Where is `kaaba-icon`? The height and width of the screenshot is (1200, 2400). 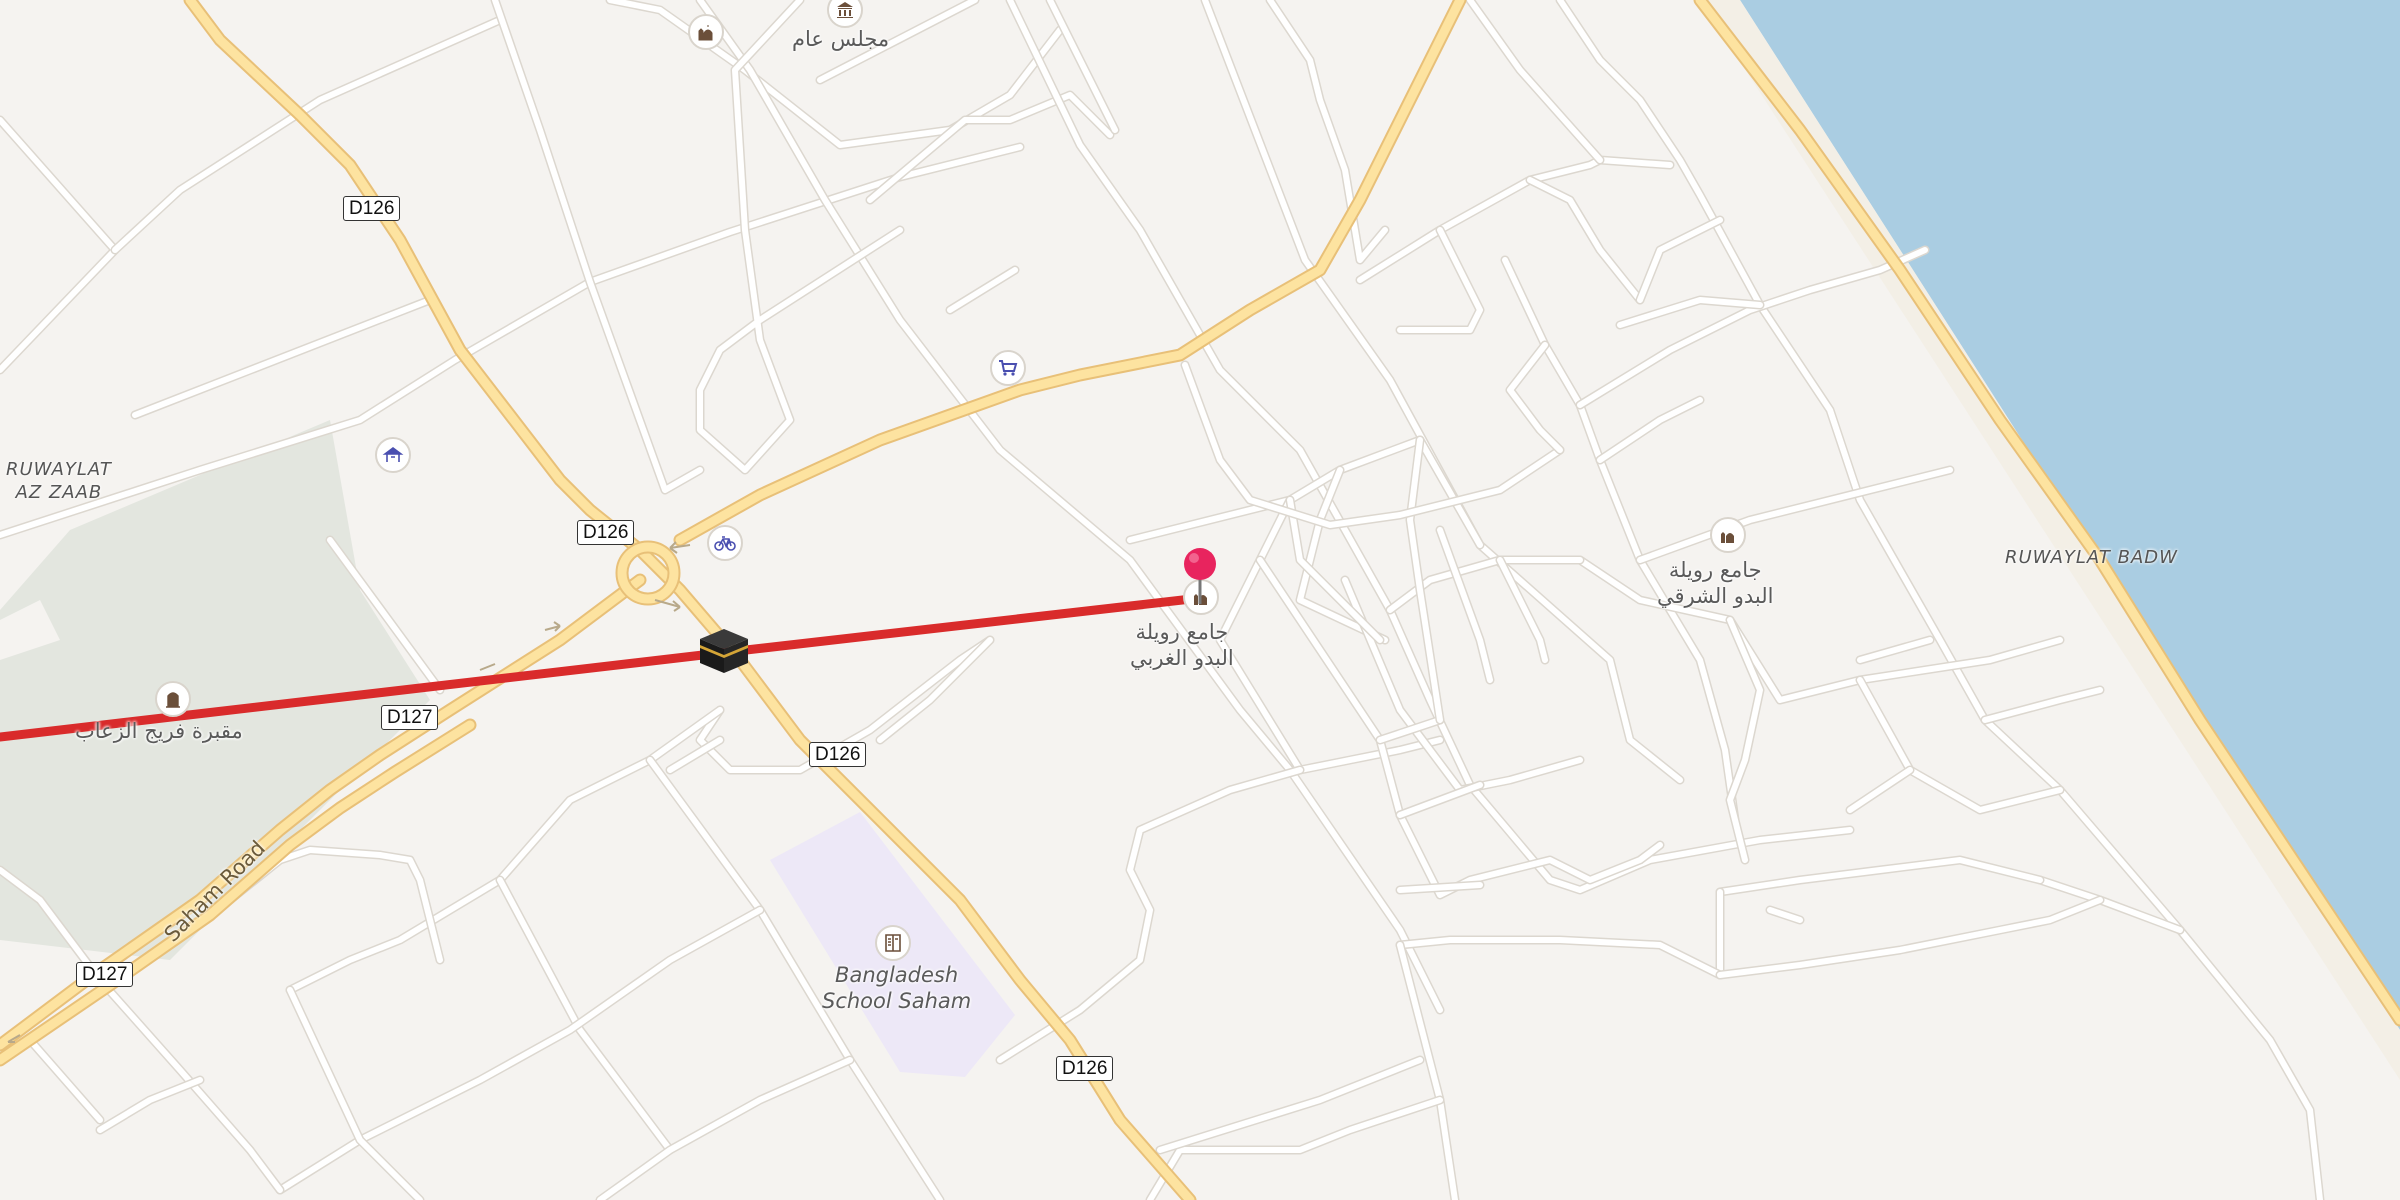
kaaba-icon is located at coordinates (724, 651).